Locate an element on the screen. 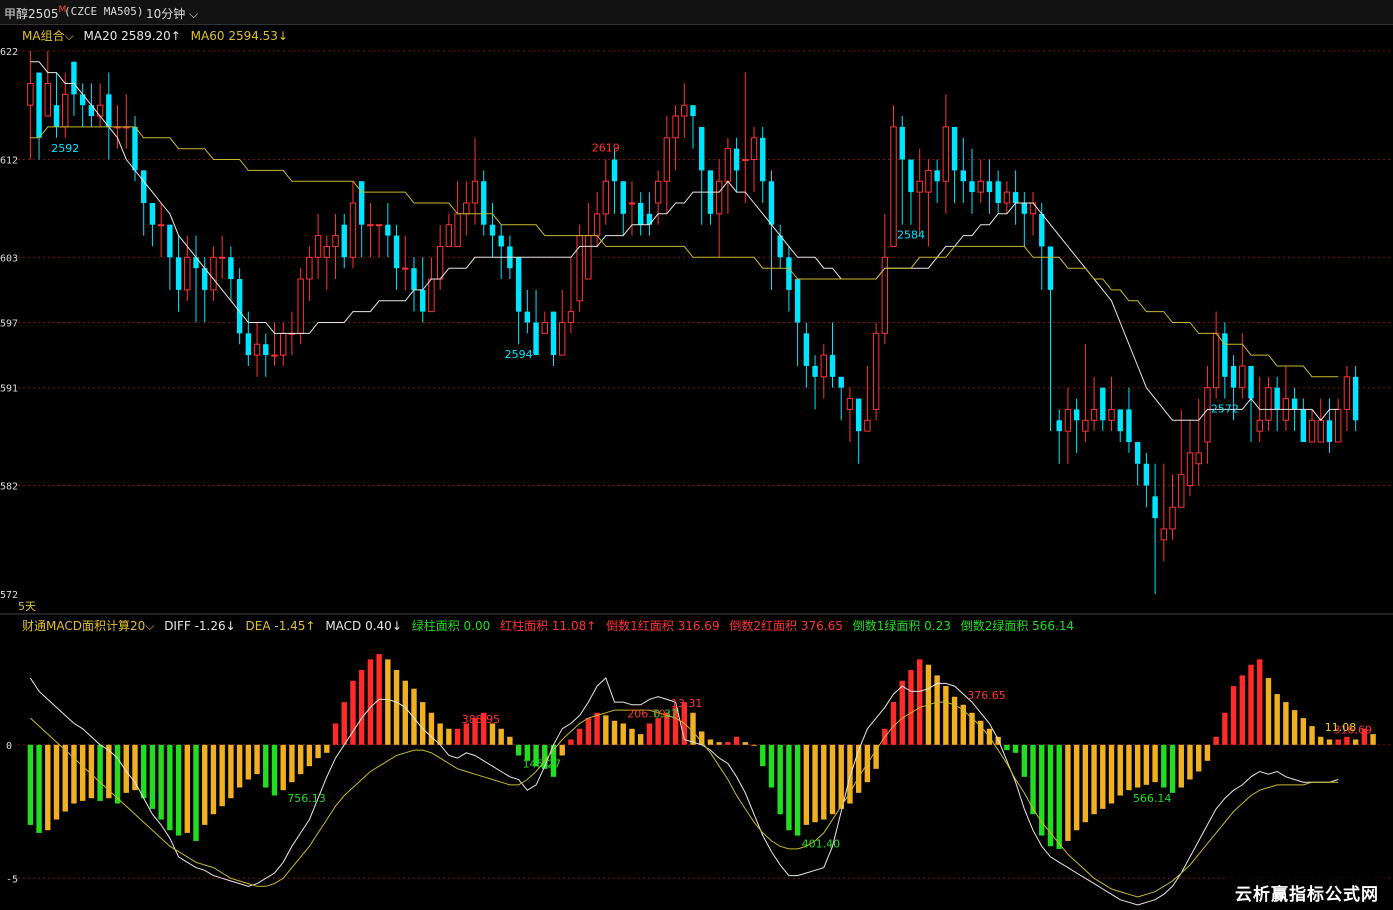  y-tick-label: -5 is located at coordinates (12, 879).